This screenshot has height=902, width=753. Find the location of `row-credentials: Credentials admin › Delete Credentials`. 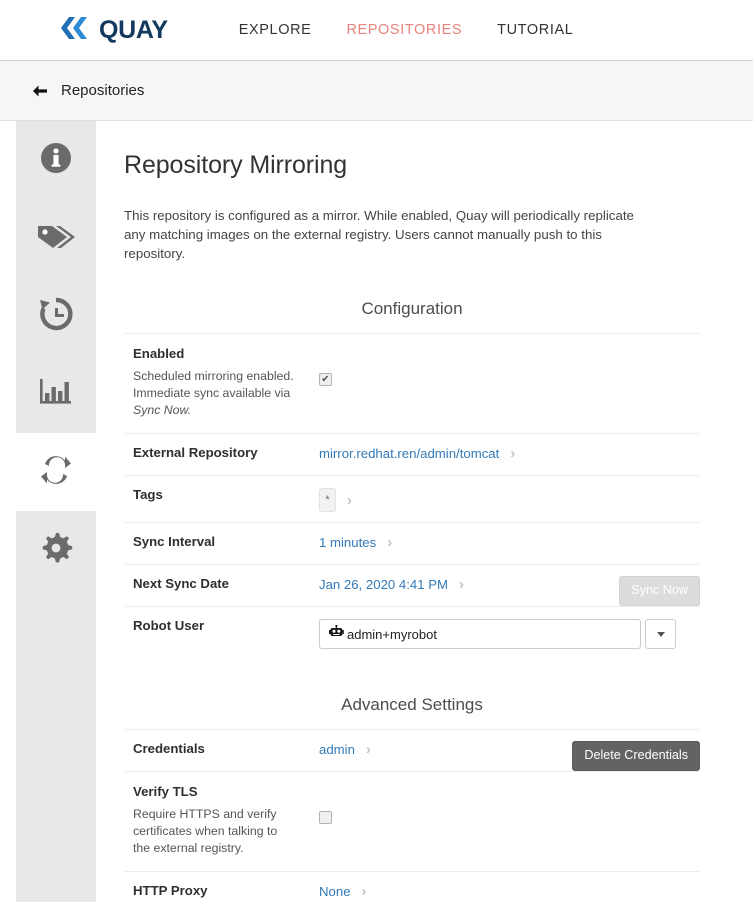

row-credentials: Credentials admin › Delete Credentials is located at coordinates (412, 750).